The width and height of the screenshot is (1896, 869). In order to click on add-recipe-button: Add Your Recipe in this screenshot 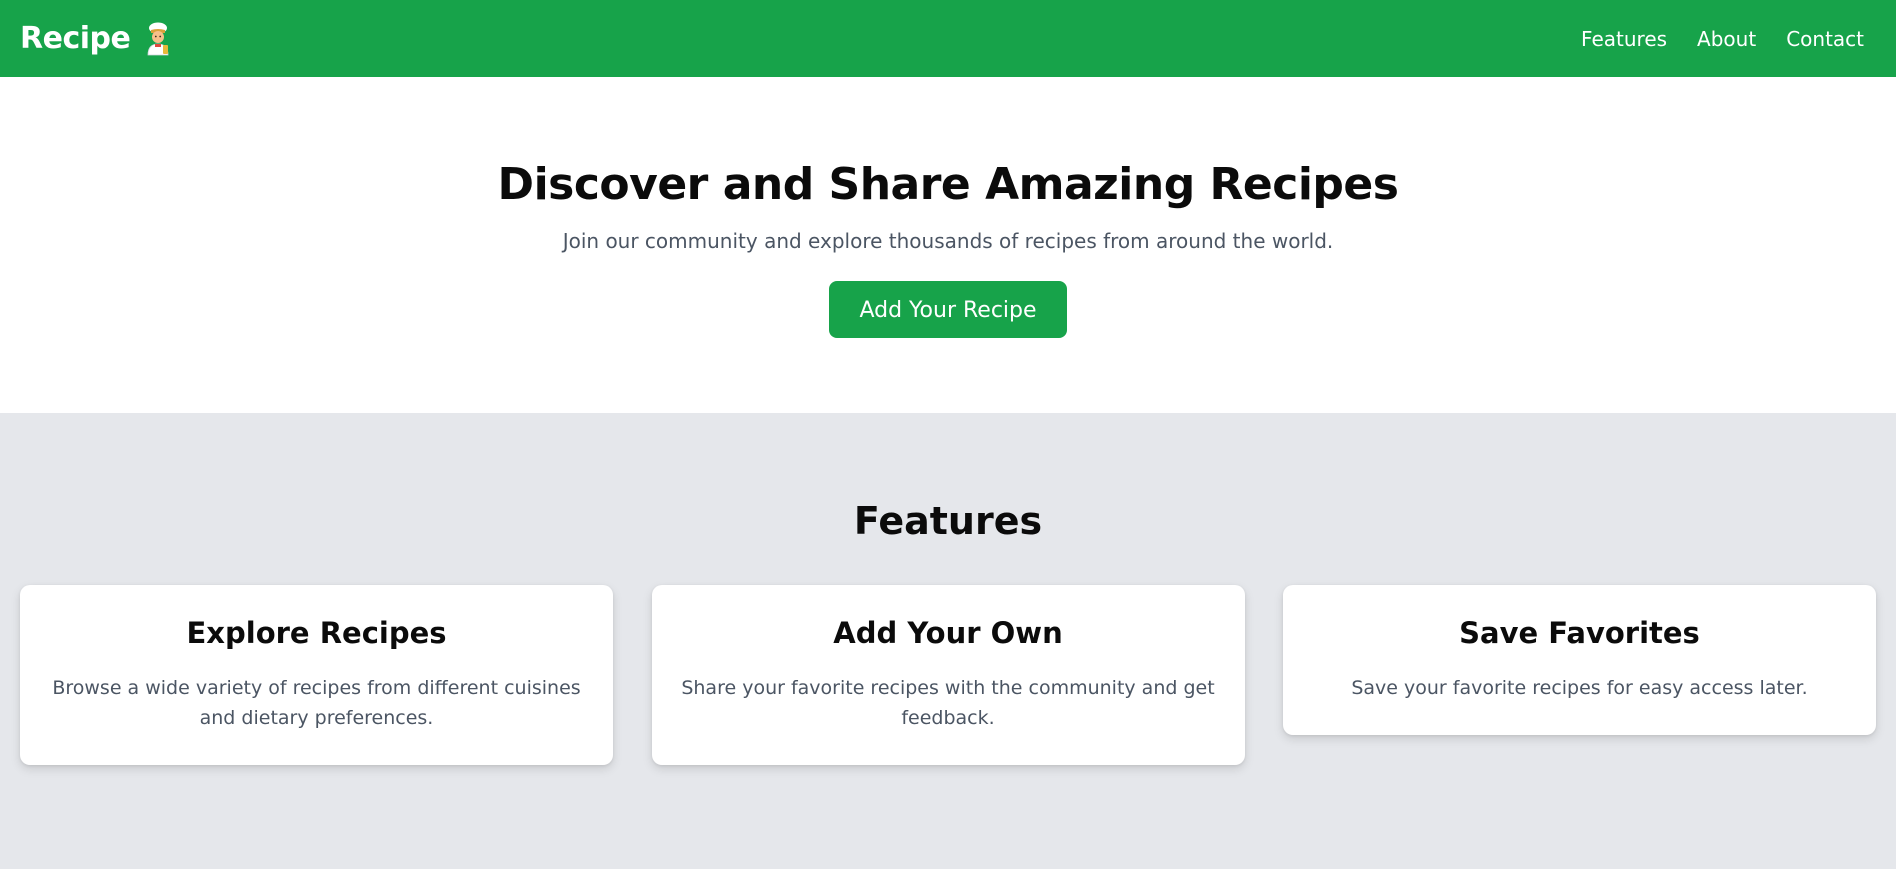, I will do `click(948, 309)`.